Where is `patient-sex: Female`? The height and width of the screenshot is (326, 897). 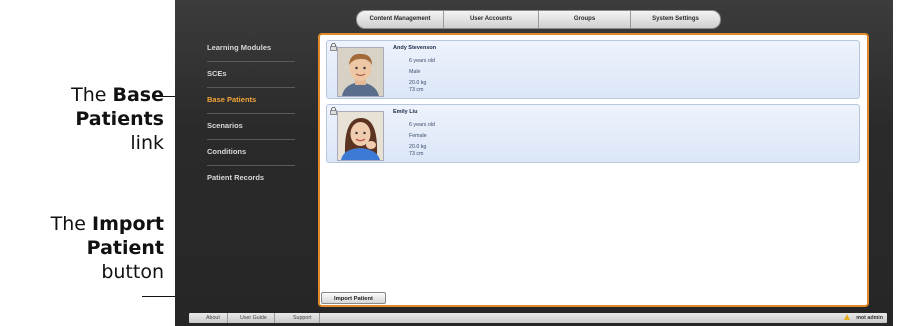
patient-sex: Female is located at coordinates (418, 136).